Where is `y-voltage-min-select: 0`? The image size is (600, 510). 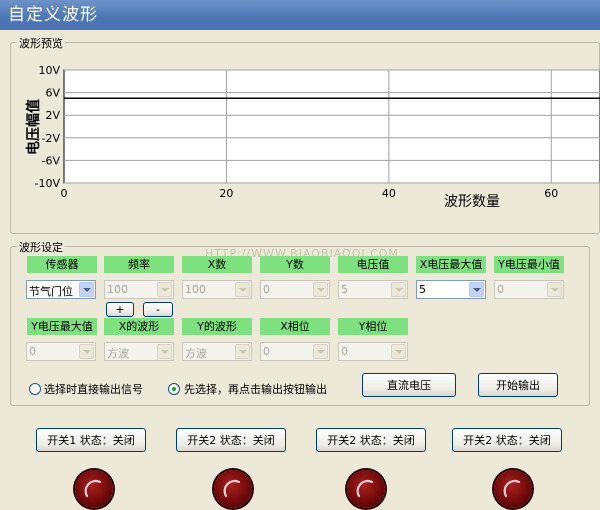
y-voltage-min-select: 0 is located at coordinates (529, 289).